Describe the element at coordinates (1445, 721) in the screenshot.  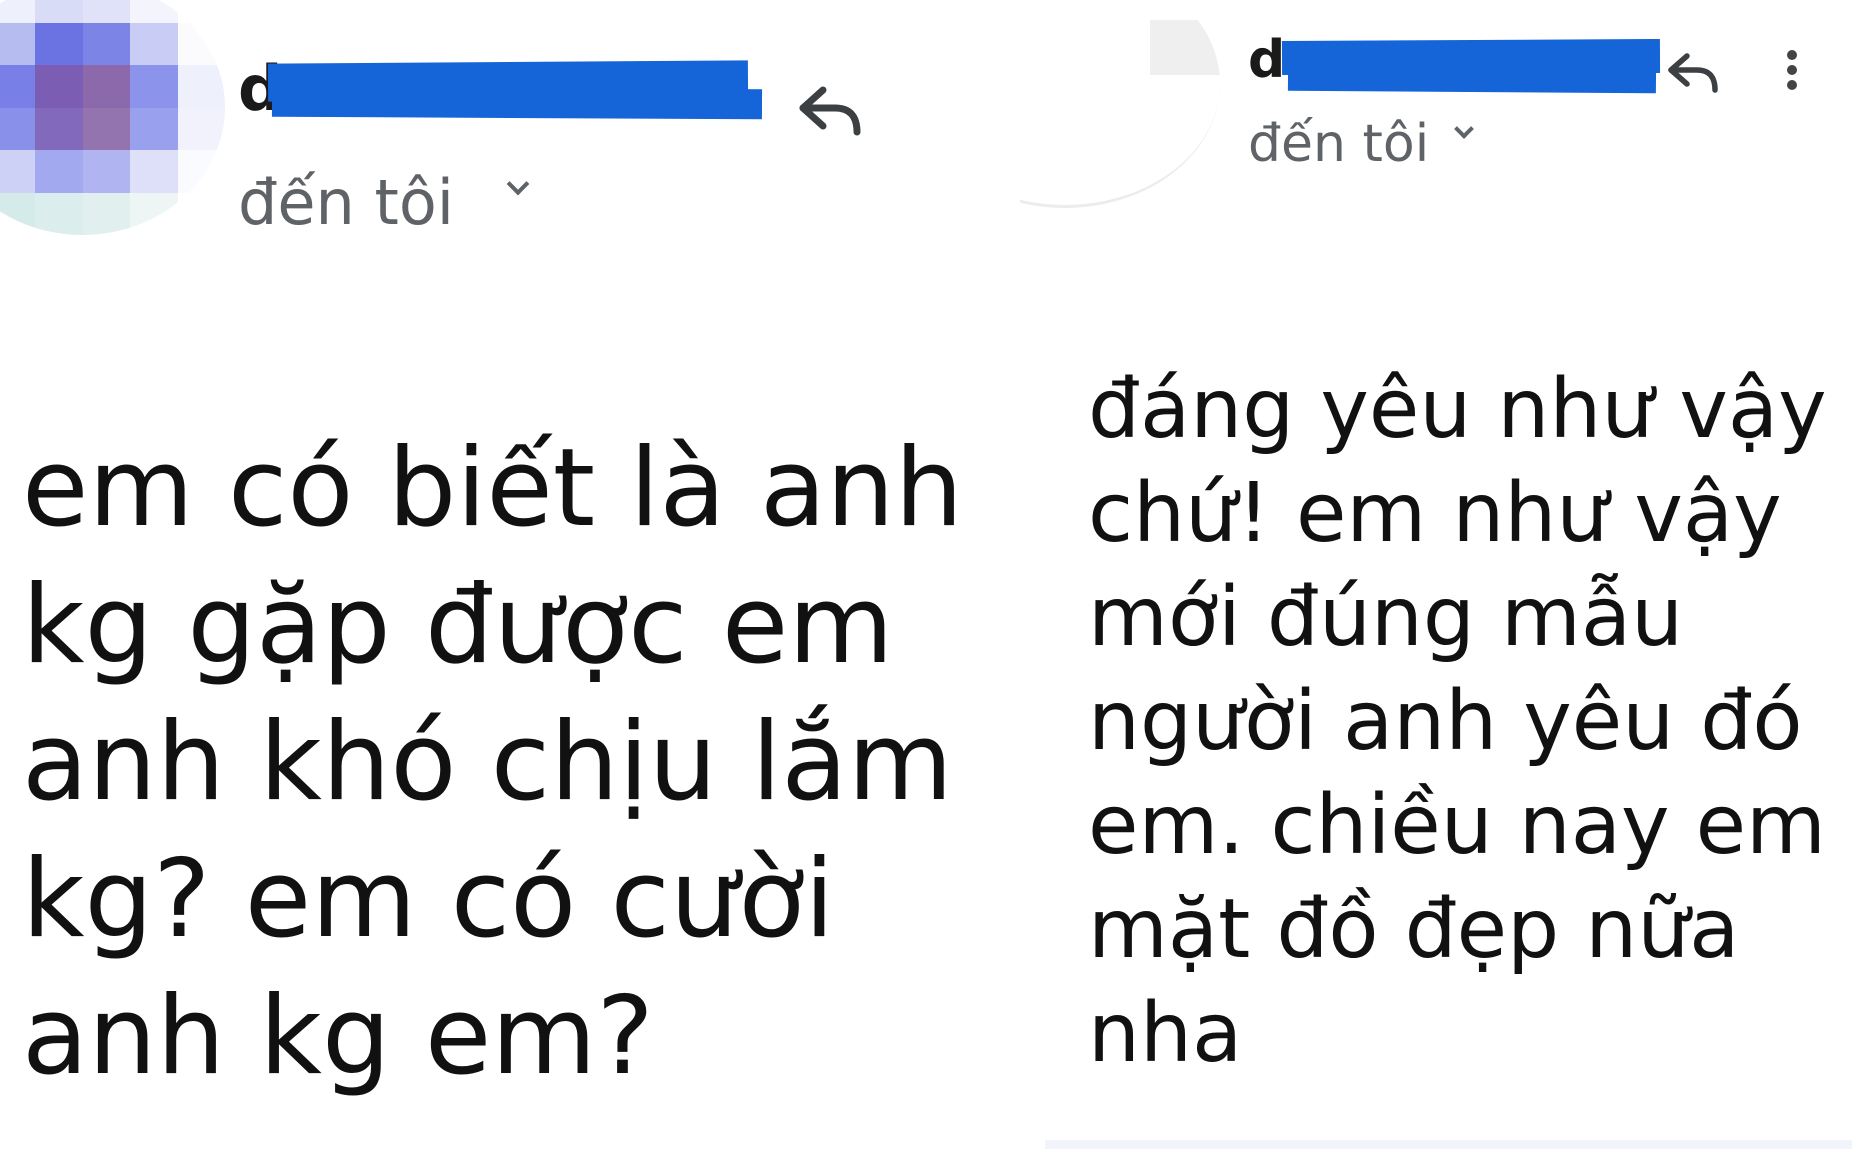
I see `message-line: người anh yêu đó` at that location.